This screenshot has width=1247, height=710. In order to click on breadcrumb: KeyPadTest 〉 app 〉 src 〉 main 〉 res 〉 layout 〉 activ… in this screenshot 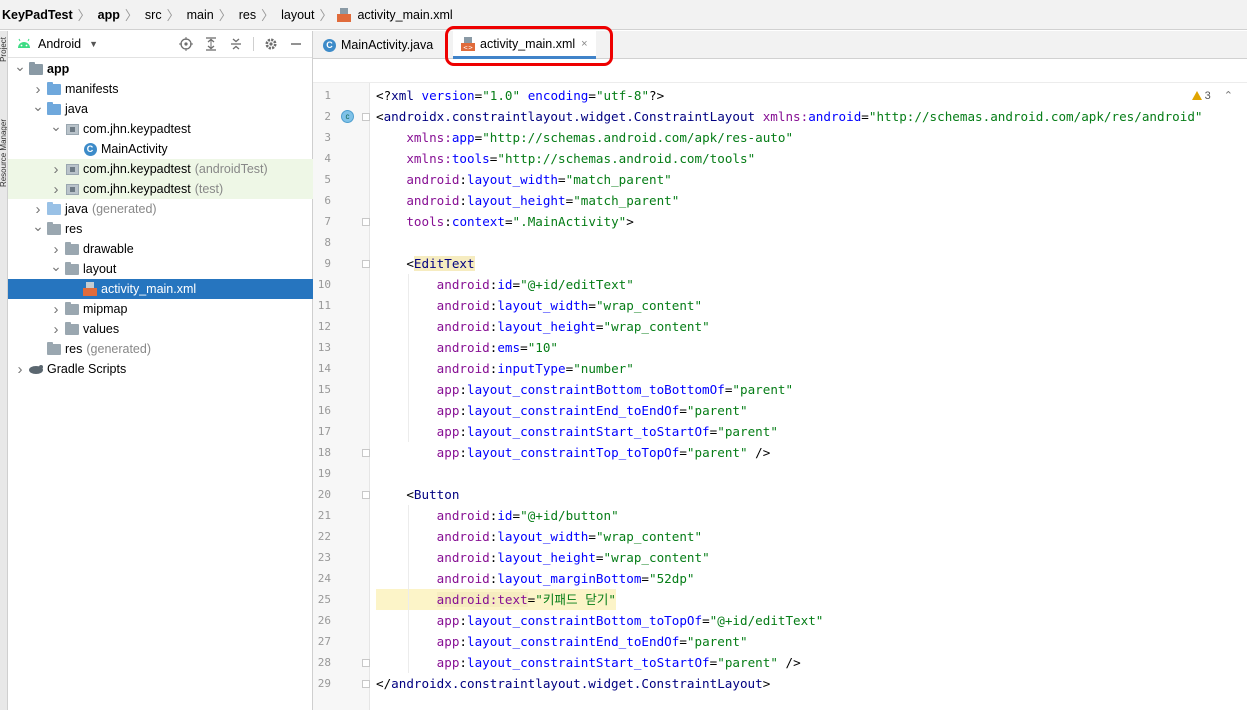, I will do `click(623, 15)`.